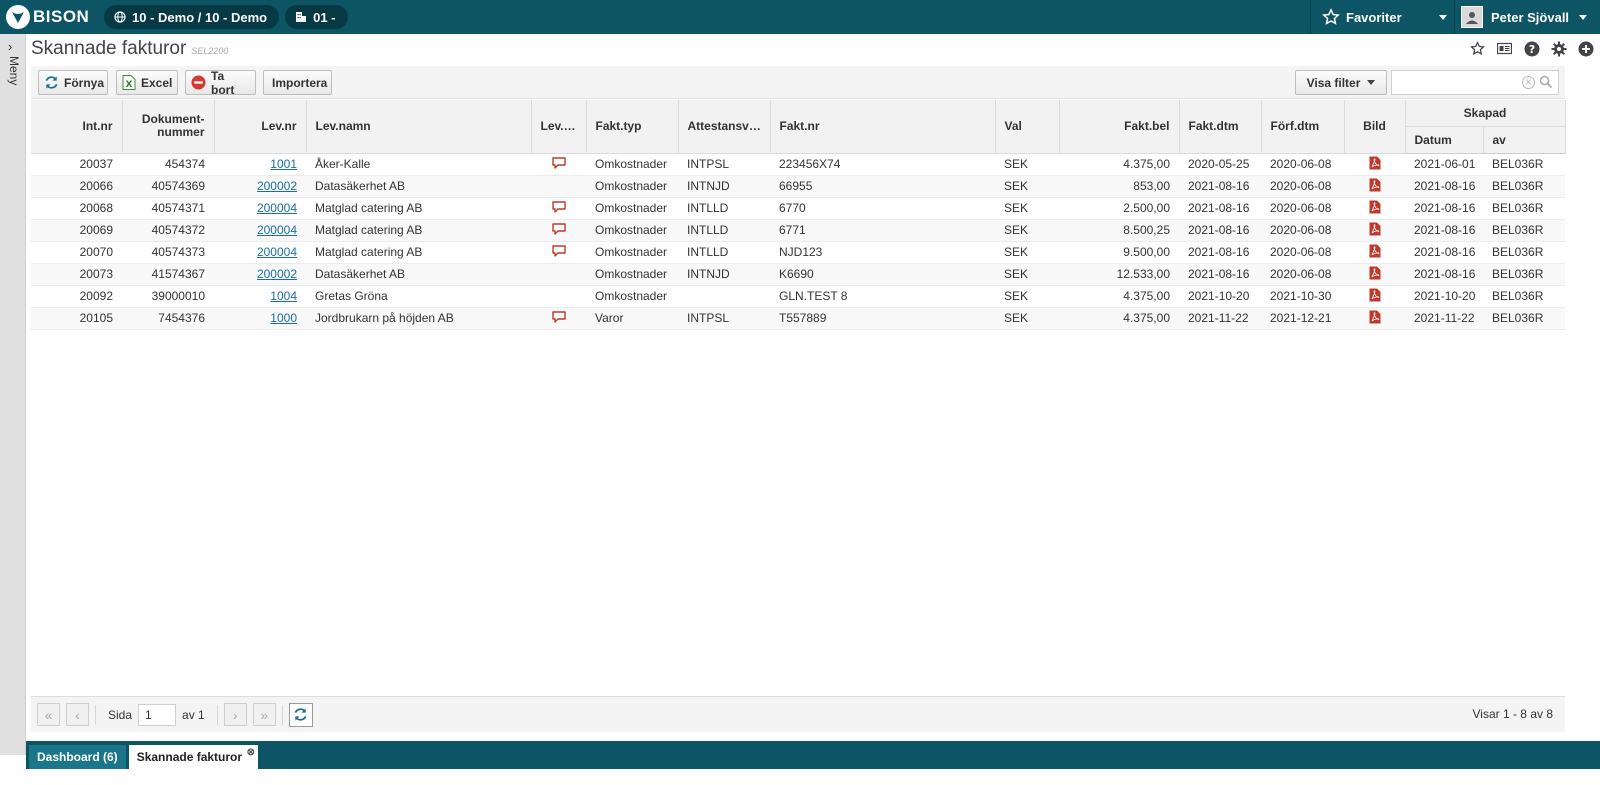  Describe the element at coordinates (76, 186) in the screenshot. I see `cell-int-nr: 20066` at that location.